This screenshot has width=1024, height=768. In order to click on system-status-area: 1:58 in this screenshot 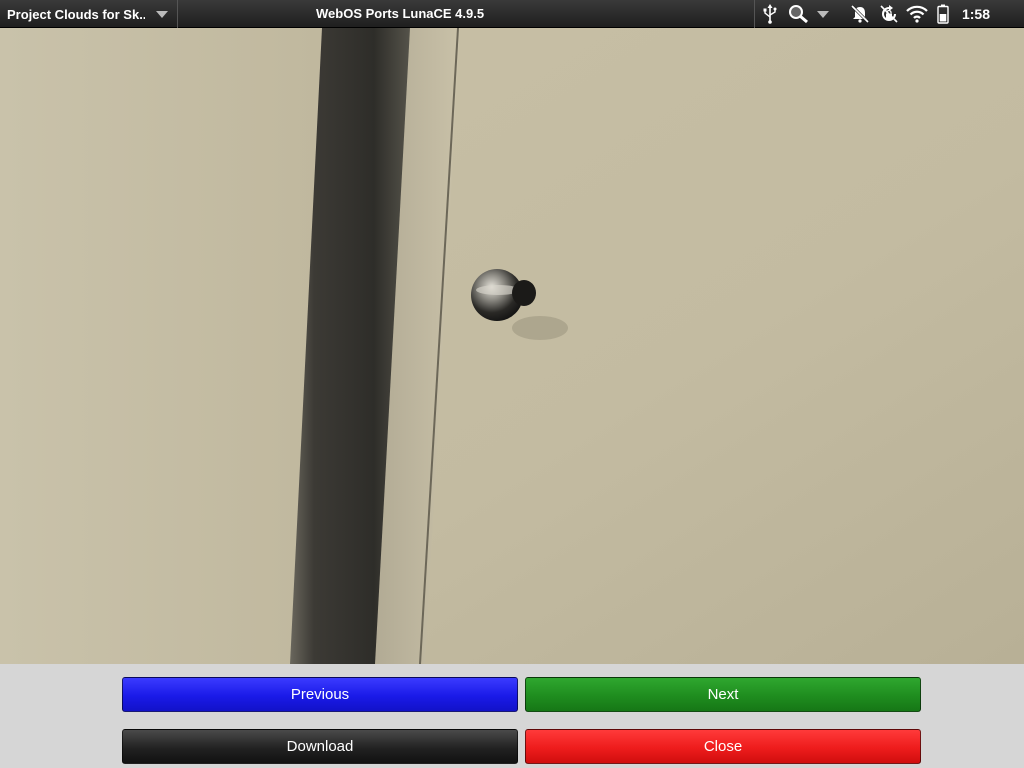, I will do `click(889, 14)`.